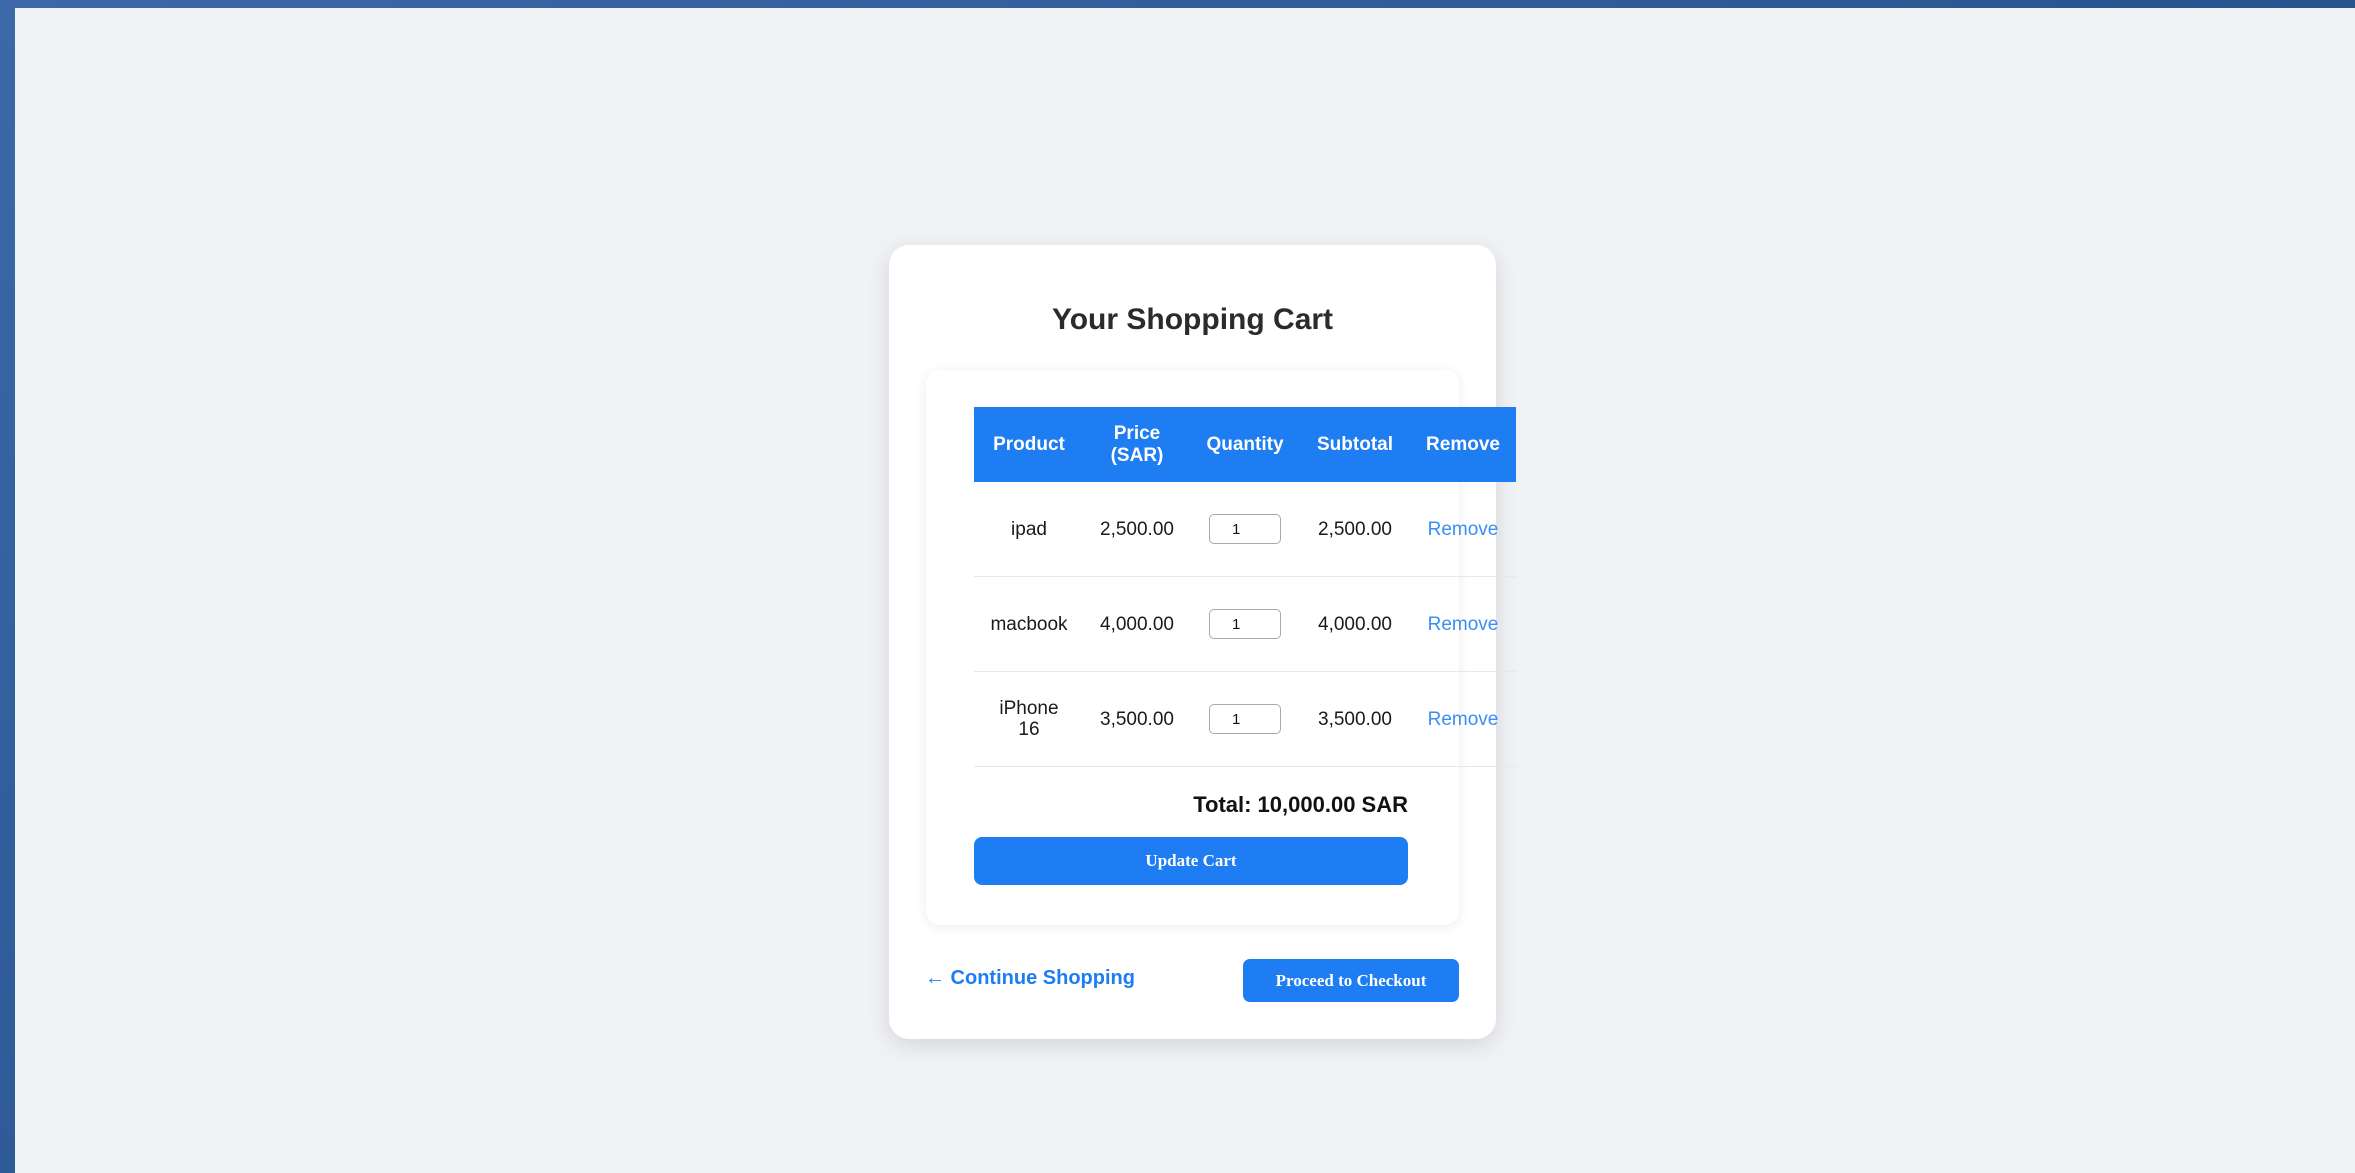  What do you see at coordinates (1177, 4) in the screenshot?
I see `window-frame-top` at bounding box center [1177, 4].